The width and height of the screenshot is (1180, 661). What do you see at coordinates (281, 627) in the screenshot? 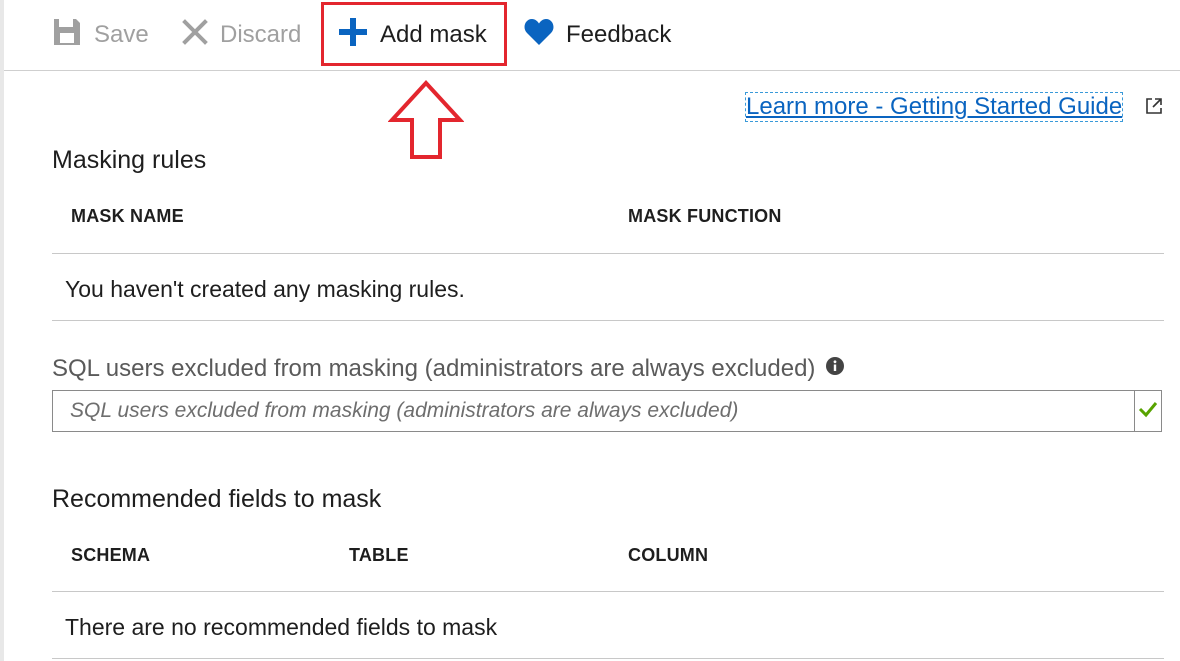
I see `recommended-empty-message: There are no recommended fields to mask` at bounding box center [281, 627].